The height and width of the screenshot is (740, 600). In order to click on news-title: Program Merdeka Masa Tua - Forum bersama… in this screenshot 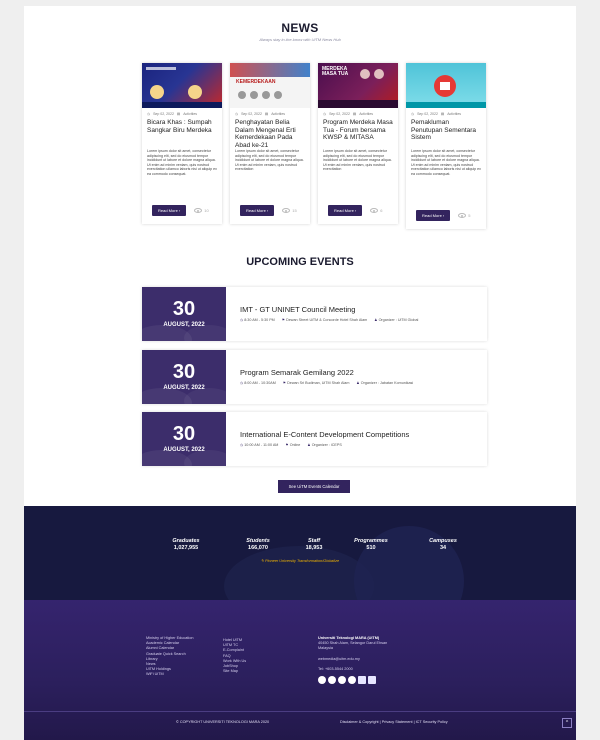, I will do `click(358, 132)`.